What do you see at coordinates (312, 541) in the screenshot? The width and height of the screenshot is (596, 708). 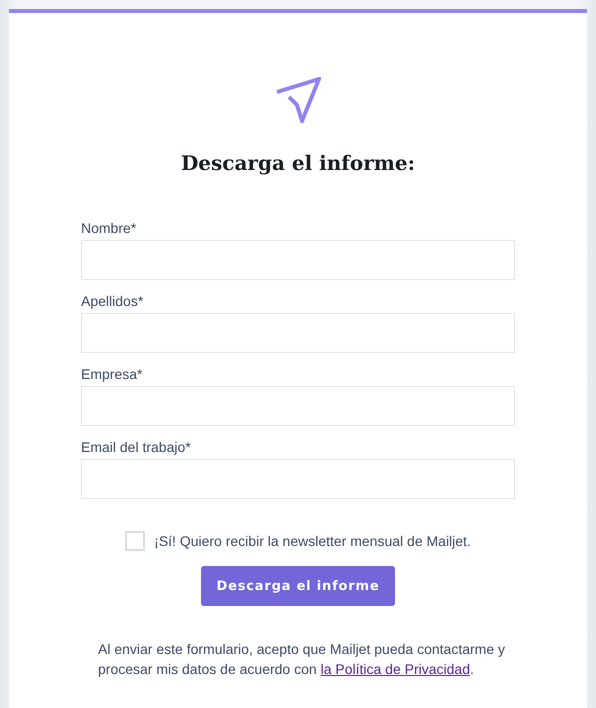 I see `checkbox-label: ¡Sí! Quiero recibir la newsletter mensual de Mailjet.` at bounding box center [312, 541].